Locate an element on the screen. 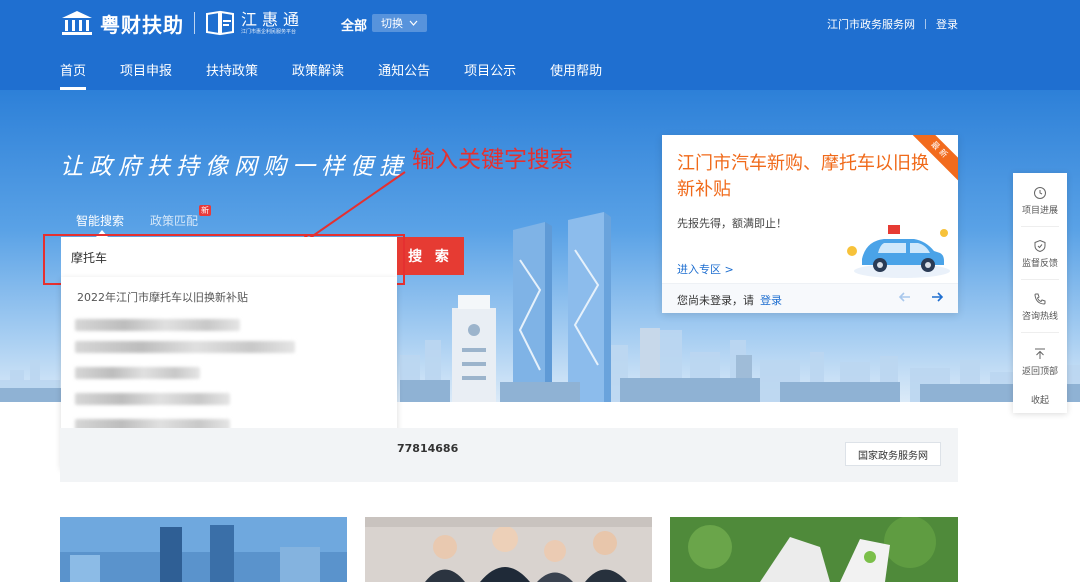  brand2-subtitle: 江门市惠企利民服务平台 is located at coordinates (269, 31).